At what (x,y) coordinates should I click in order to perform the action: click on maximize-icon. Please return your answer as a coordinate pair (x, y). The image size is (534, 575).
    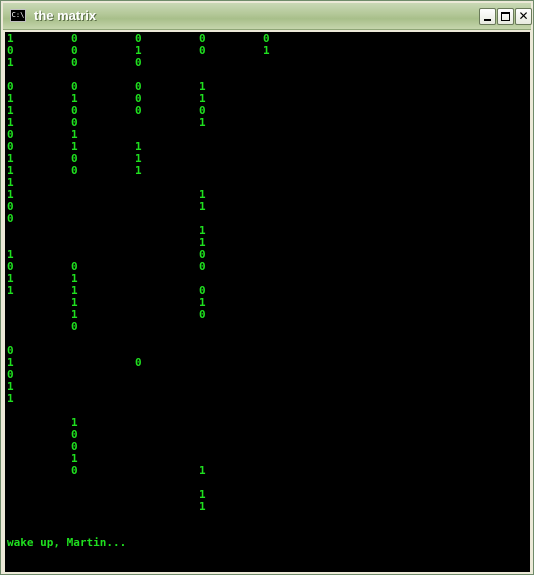
    Looking at the image, I should click on (505, 16).